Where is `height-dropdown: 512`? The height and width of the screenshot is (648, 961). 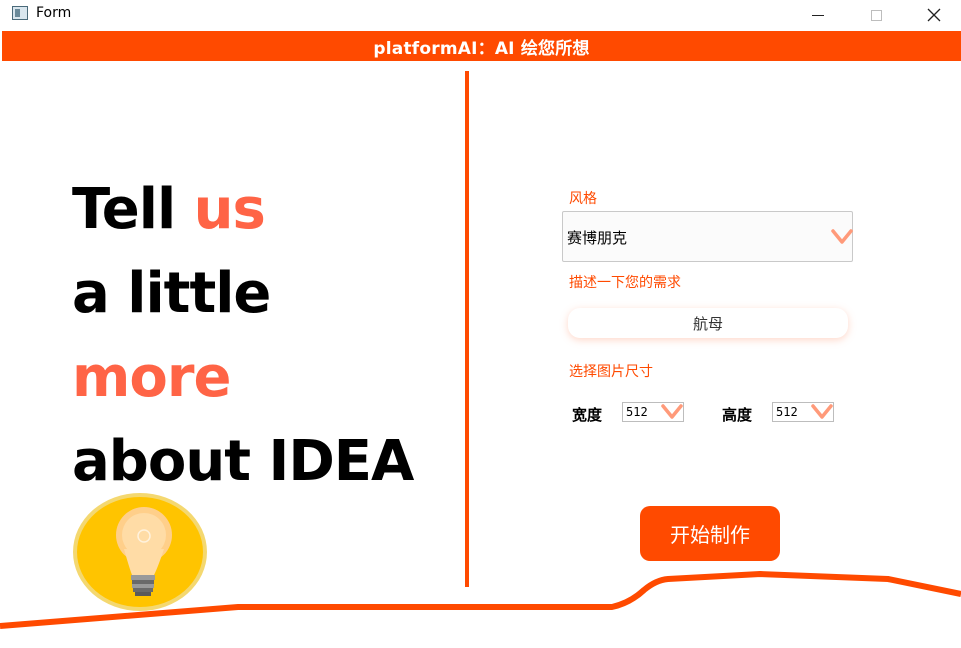
height-dropdown: 512 is located at coordinates (803, 412).